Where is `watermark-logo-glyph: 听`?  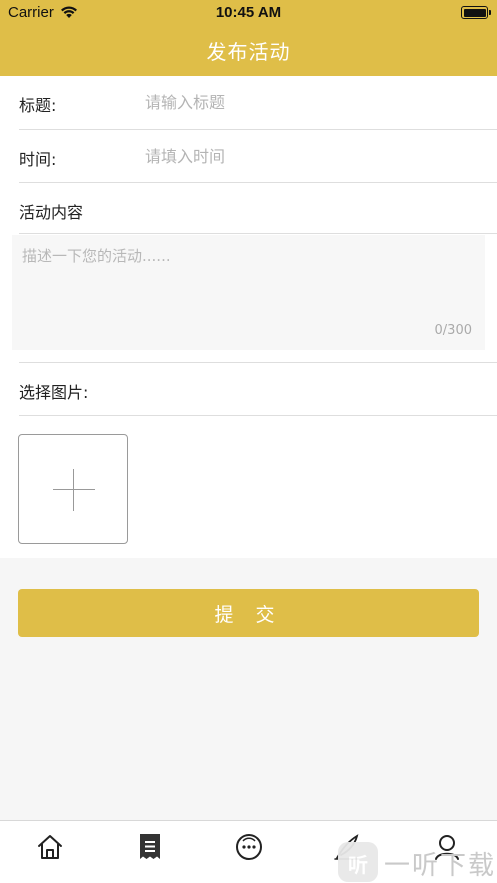
watermark-logo-glyph: 听 is located at coordinates (358, 865).